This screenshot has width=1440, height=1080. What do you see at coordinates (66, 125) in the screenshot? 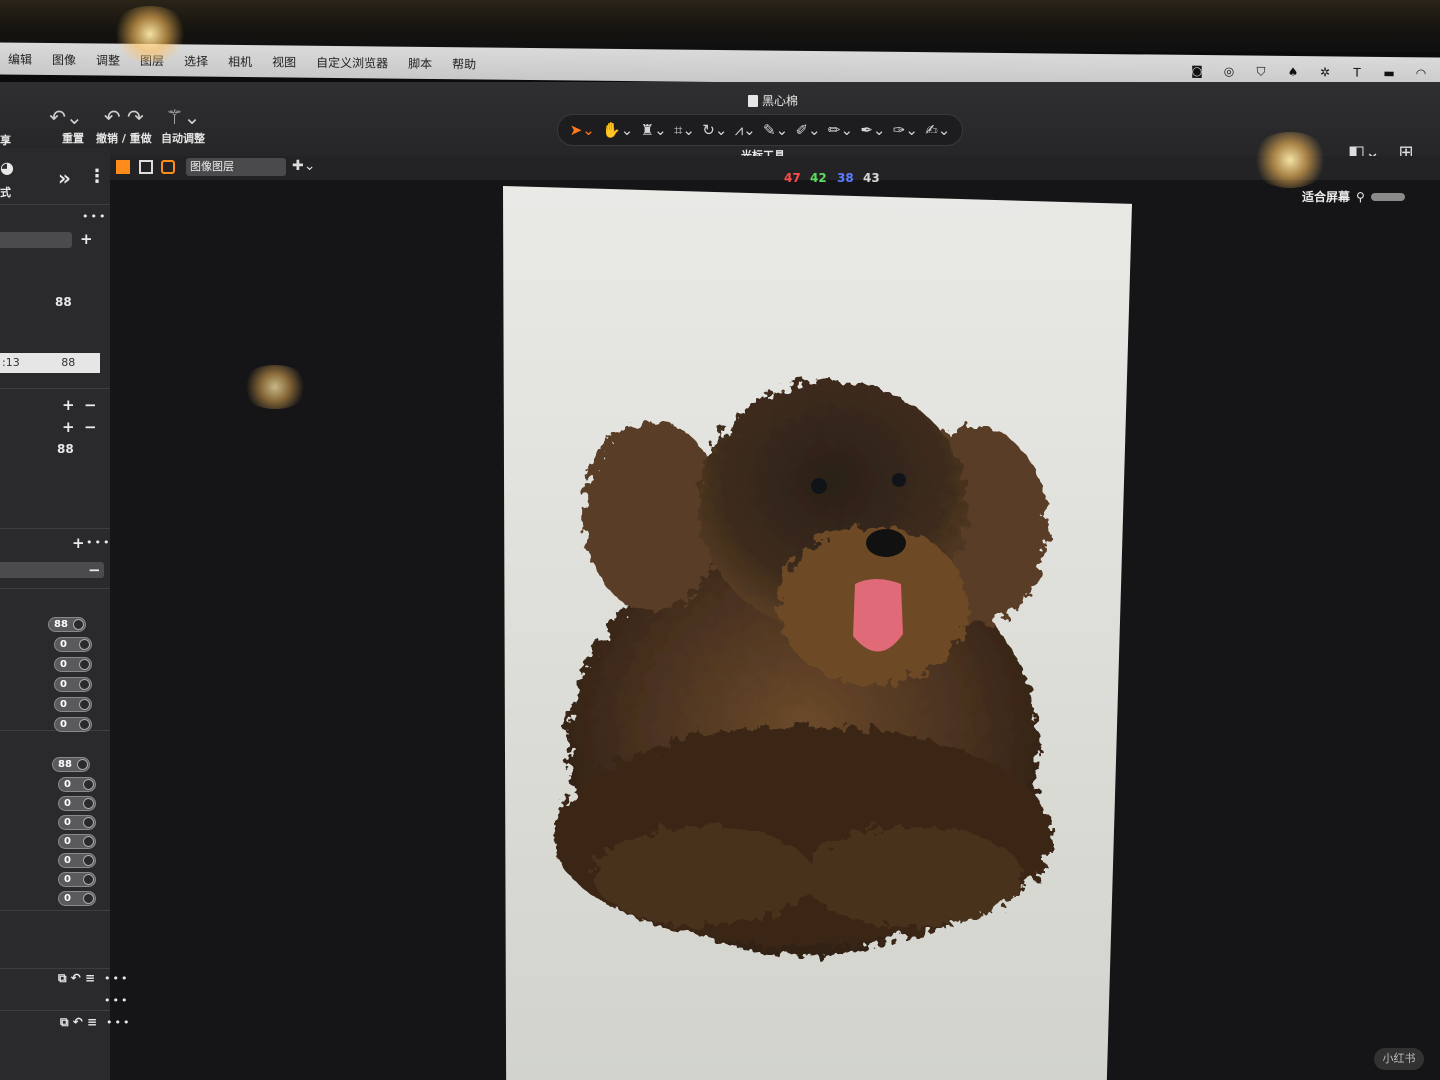
I see `reset-button: ↶⌄ 重置` at bounding box center [66, 125].